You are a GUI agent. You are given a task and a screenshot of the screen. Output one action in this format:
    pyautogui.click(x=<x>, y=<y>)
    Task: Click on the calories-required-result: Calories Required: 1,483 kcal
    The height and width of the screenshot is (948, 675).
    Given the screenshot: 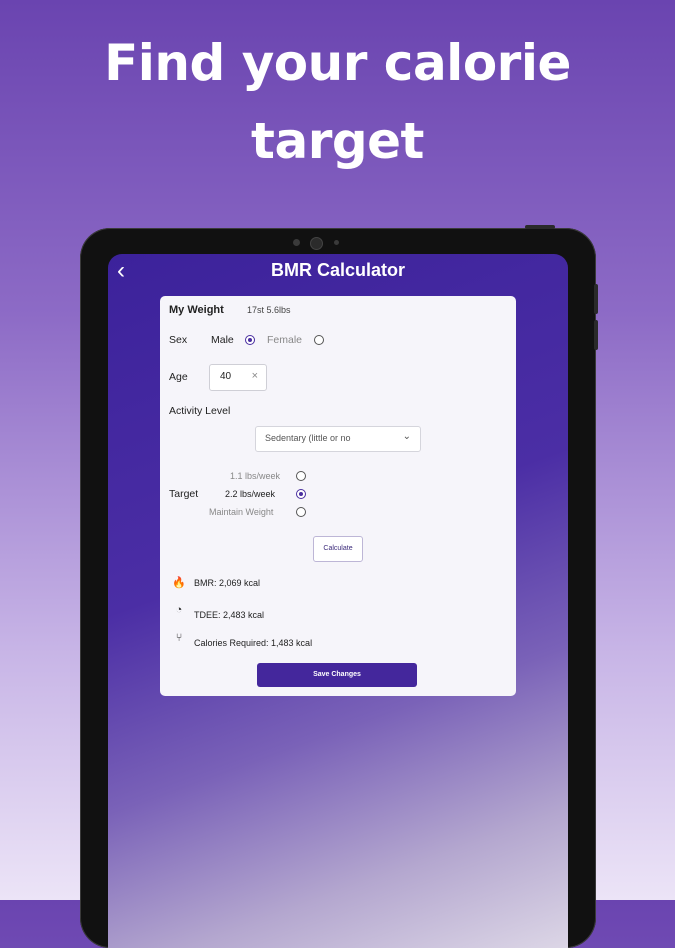 What is the action you would take?
    pyautogui.click(x=253, y=643)
    